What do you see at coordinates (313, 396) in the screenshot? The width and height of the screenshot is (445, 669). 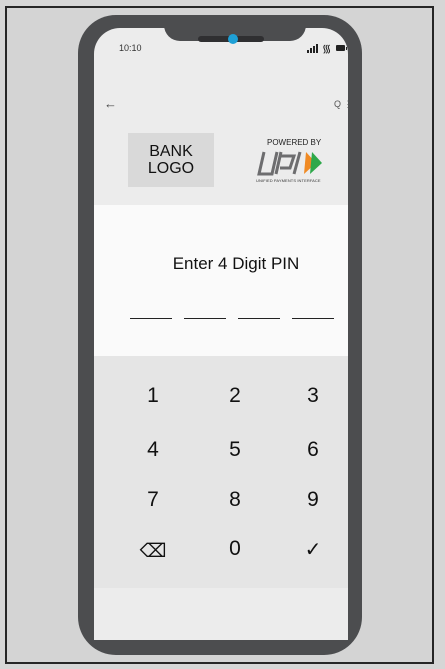 I see `key-3: 3` at bounding box center [313, 396].